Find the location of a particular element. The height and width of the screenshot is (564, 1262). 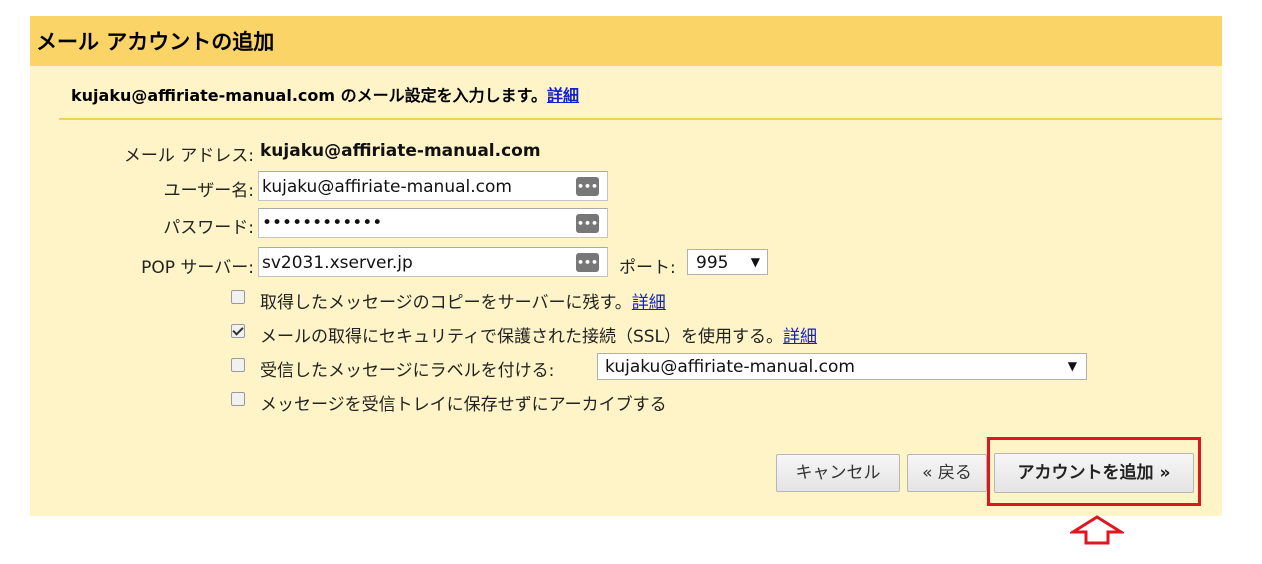

password-label: パスワード: is located at coordinates (208, 228).